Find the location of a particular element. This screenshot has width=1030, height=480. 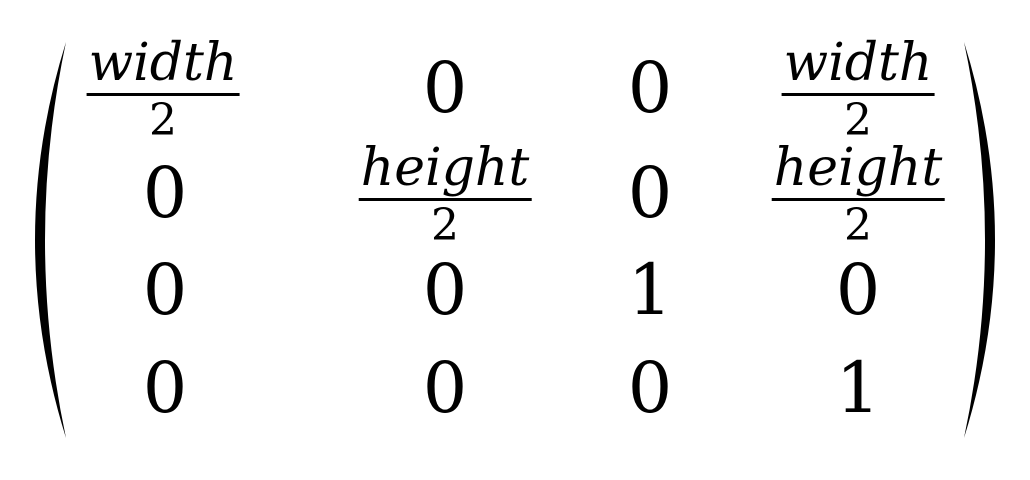

matrix-cell-r4-c4: 1 is located at coordinates (858, 388).